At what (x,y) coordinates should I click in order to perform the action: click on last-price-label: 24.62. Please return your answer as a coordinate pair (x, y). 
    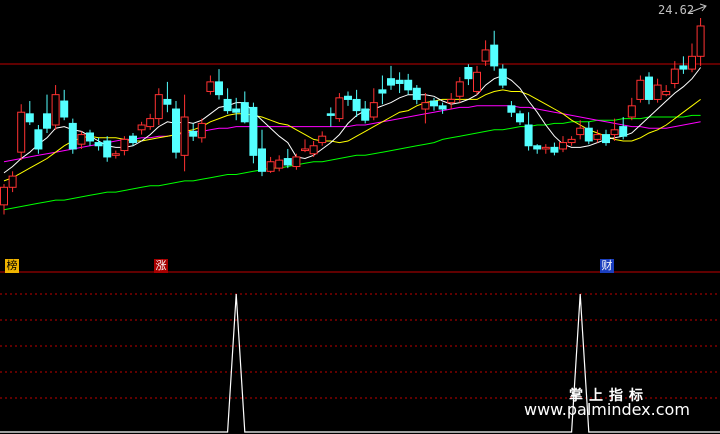
    Looking at the image, I should click on (676, 10).